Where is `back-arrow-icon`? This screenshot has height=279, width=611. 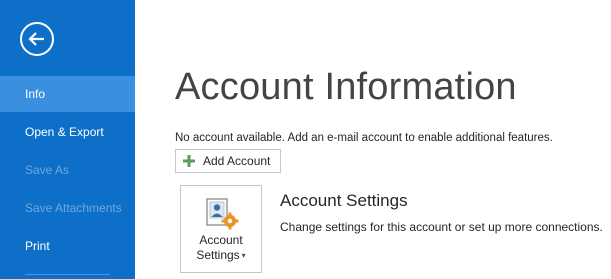 back-arrow-icon is located at coordinates (36, 39).